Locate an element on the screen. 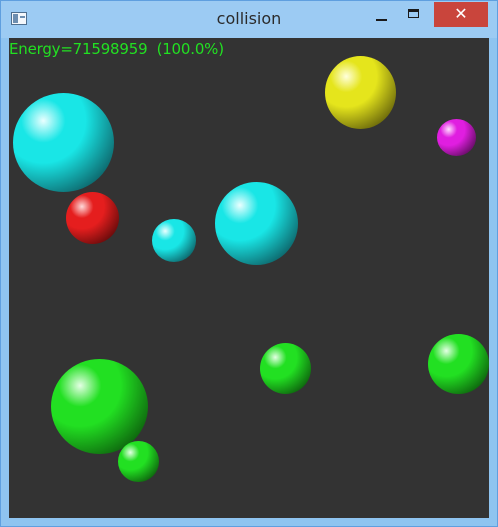 Image resolution: width=498 pixels, height=527 pixels. energy-readout: Energy=71598959 (100.0%) is located at coordinates (116, 49).